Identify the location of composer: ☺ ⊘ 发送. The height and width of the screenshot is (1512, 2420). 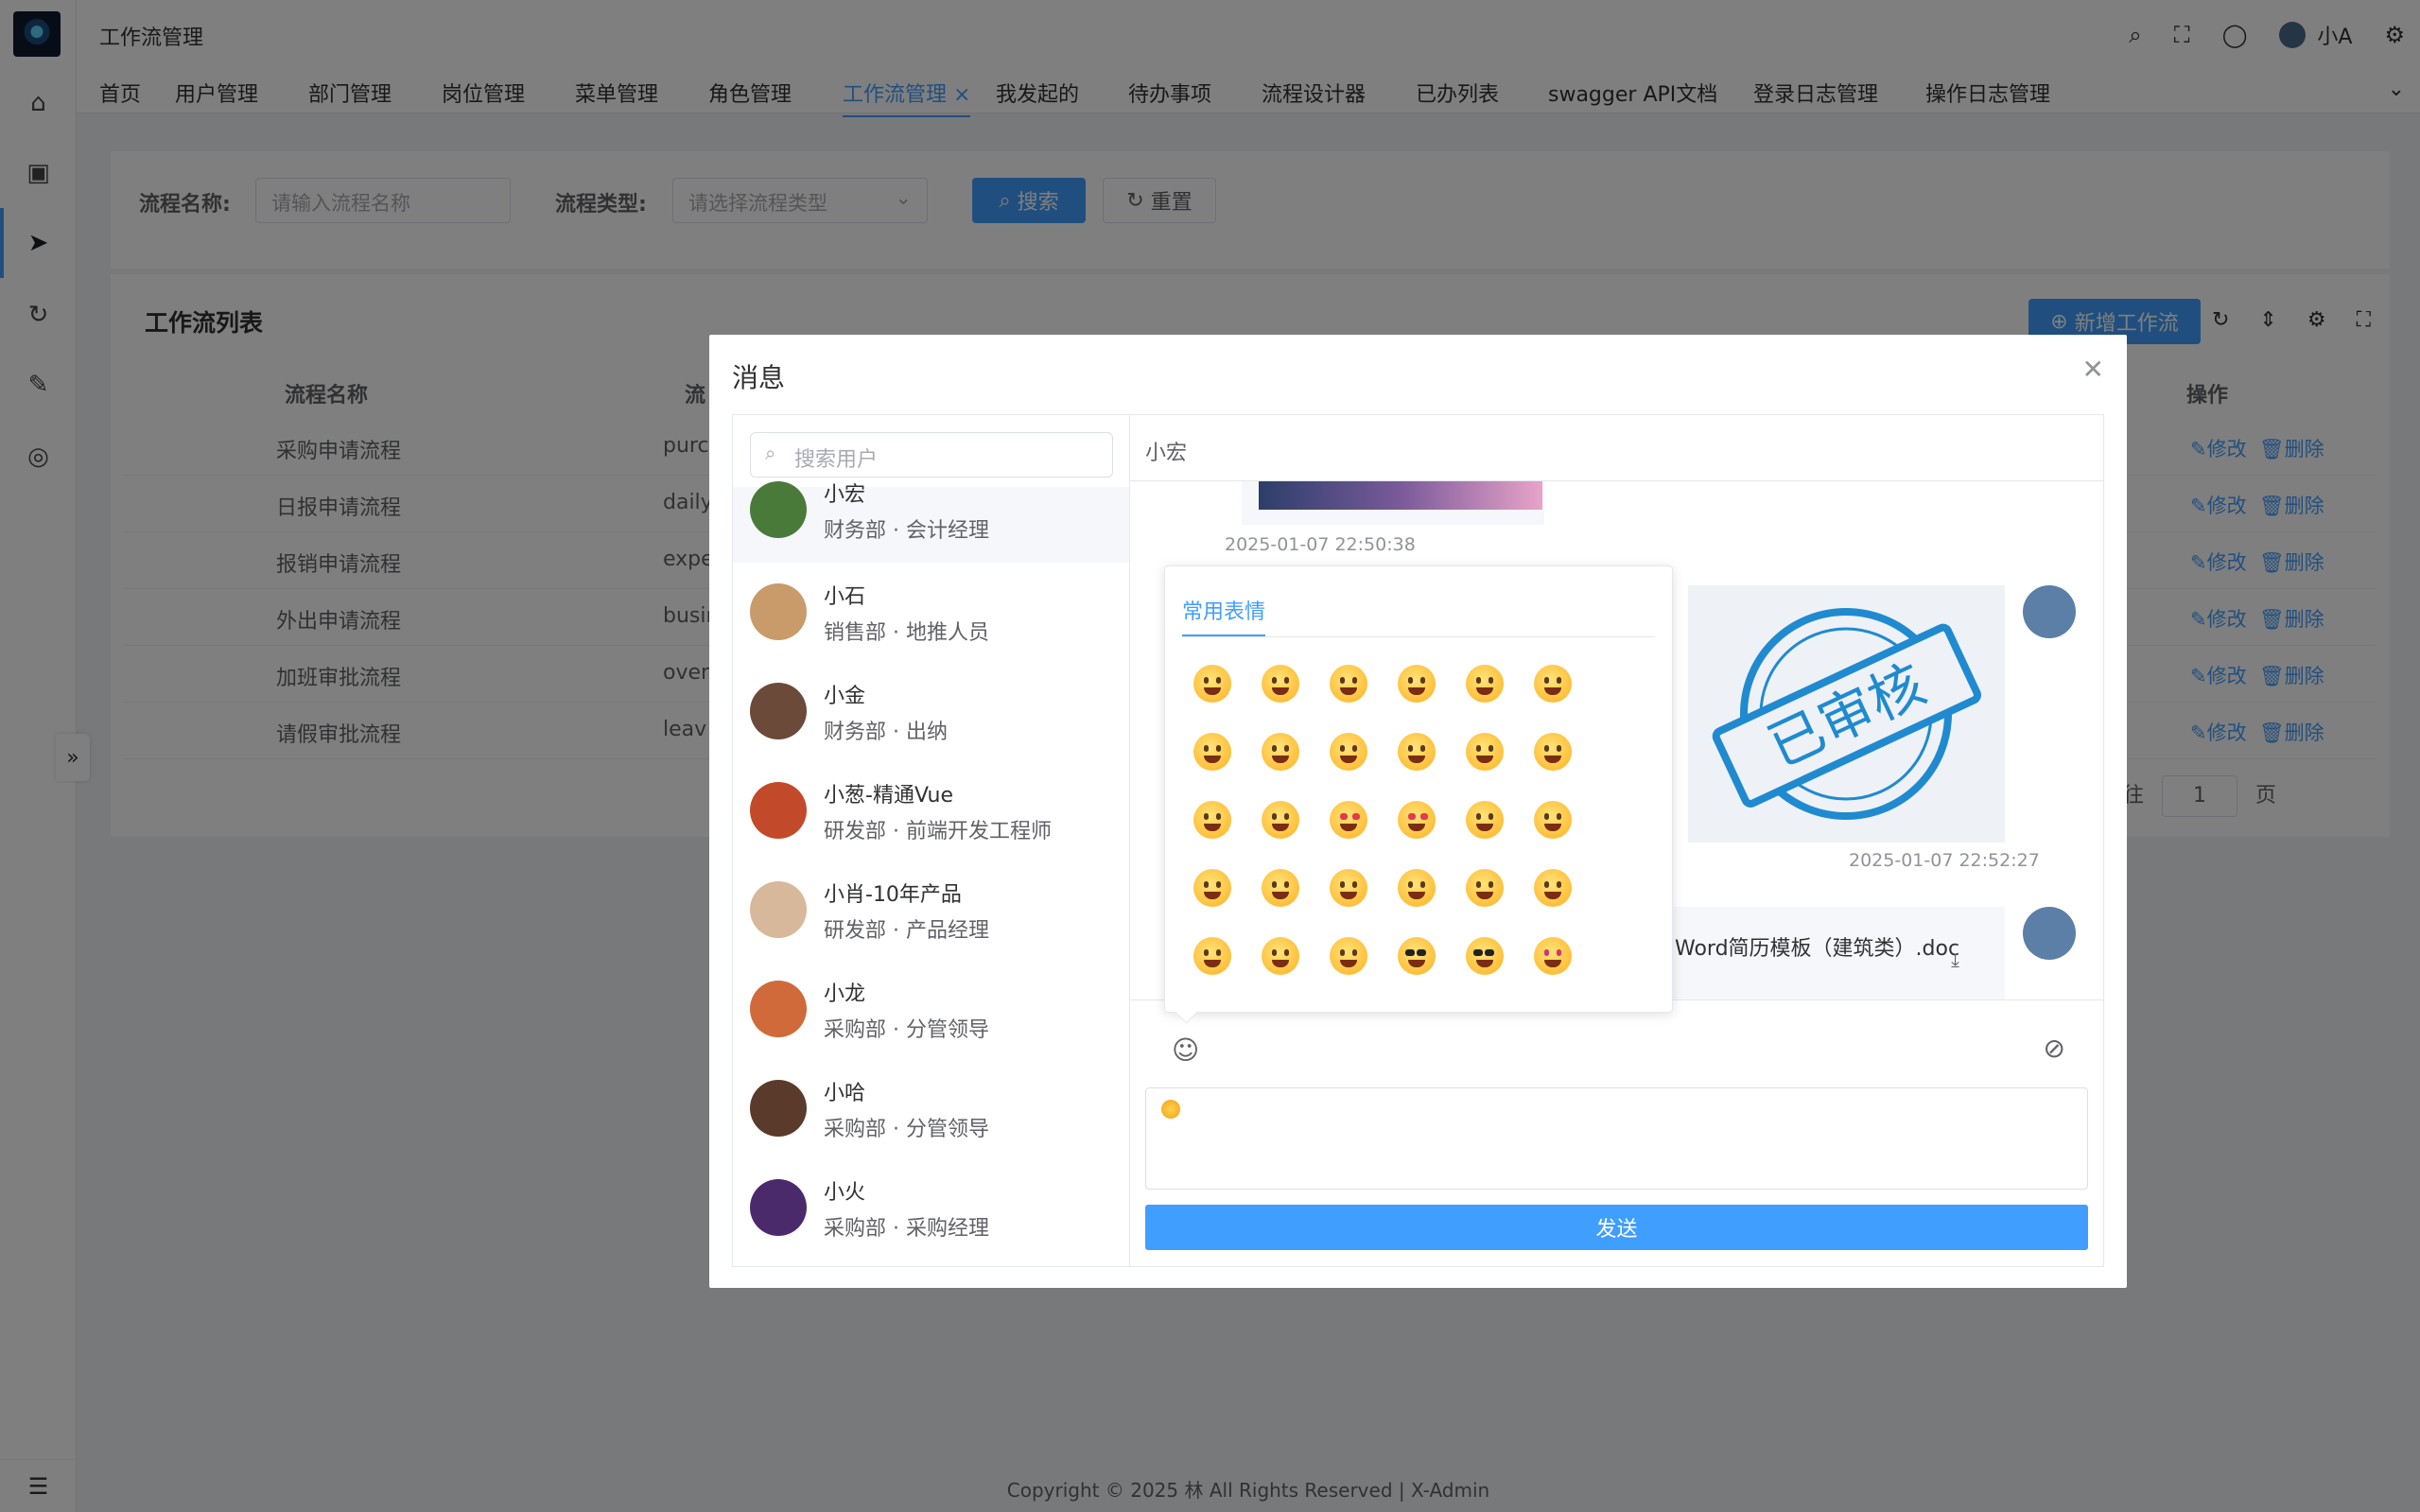
(1617, 1133).